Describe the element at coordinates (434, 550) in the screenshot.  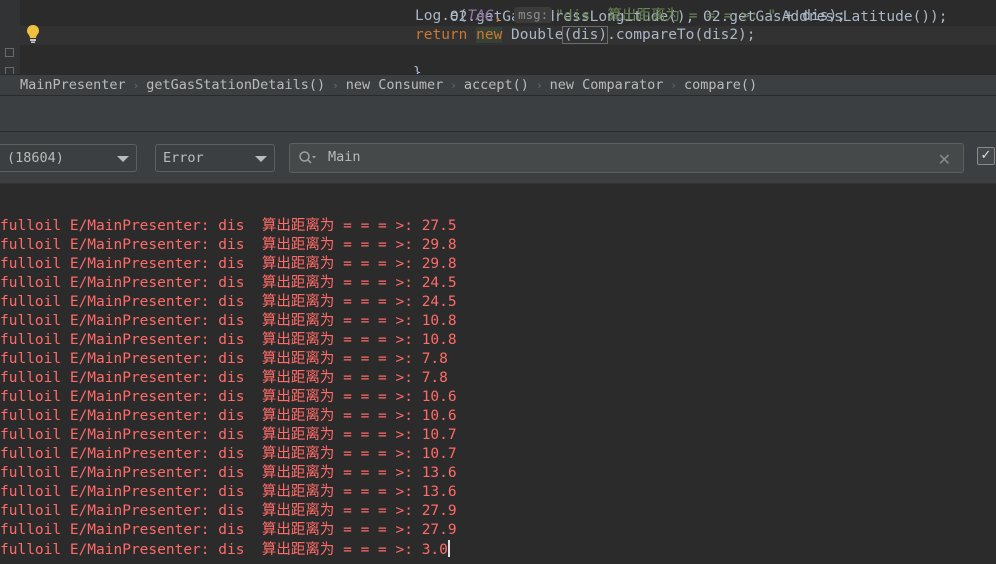
I see `log-value: 3.0` at that location.